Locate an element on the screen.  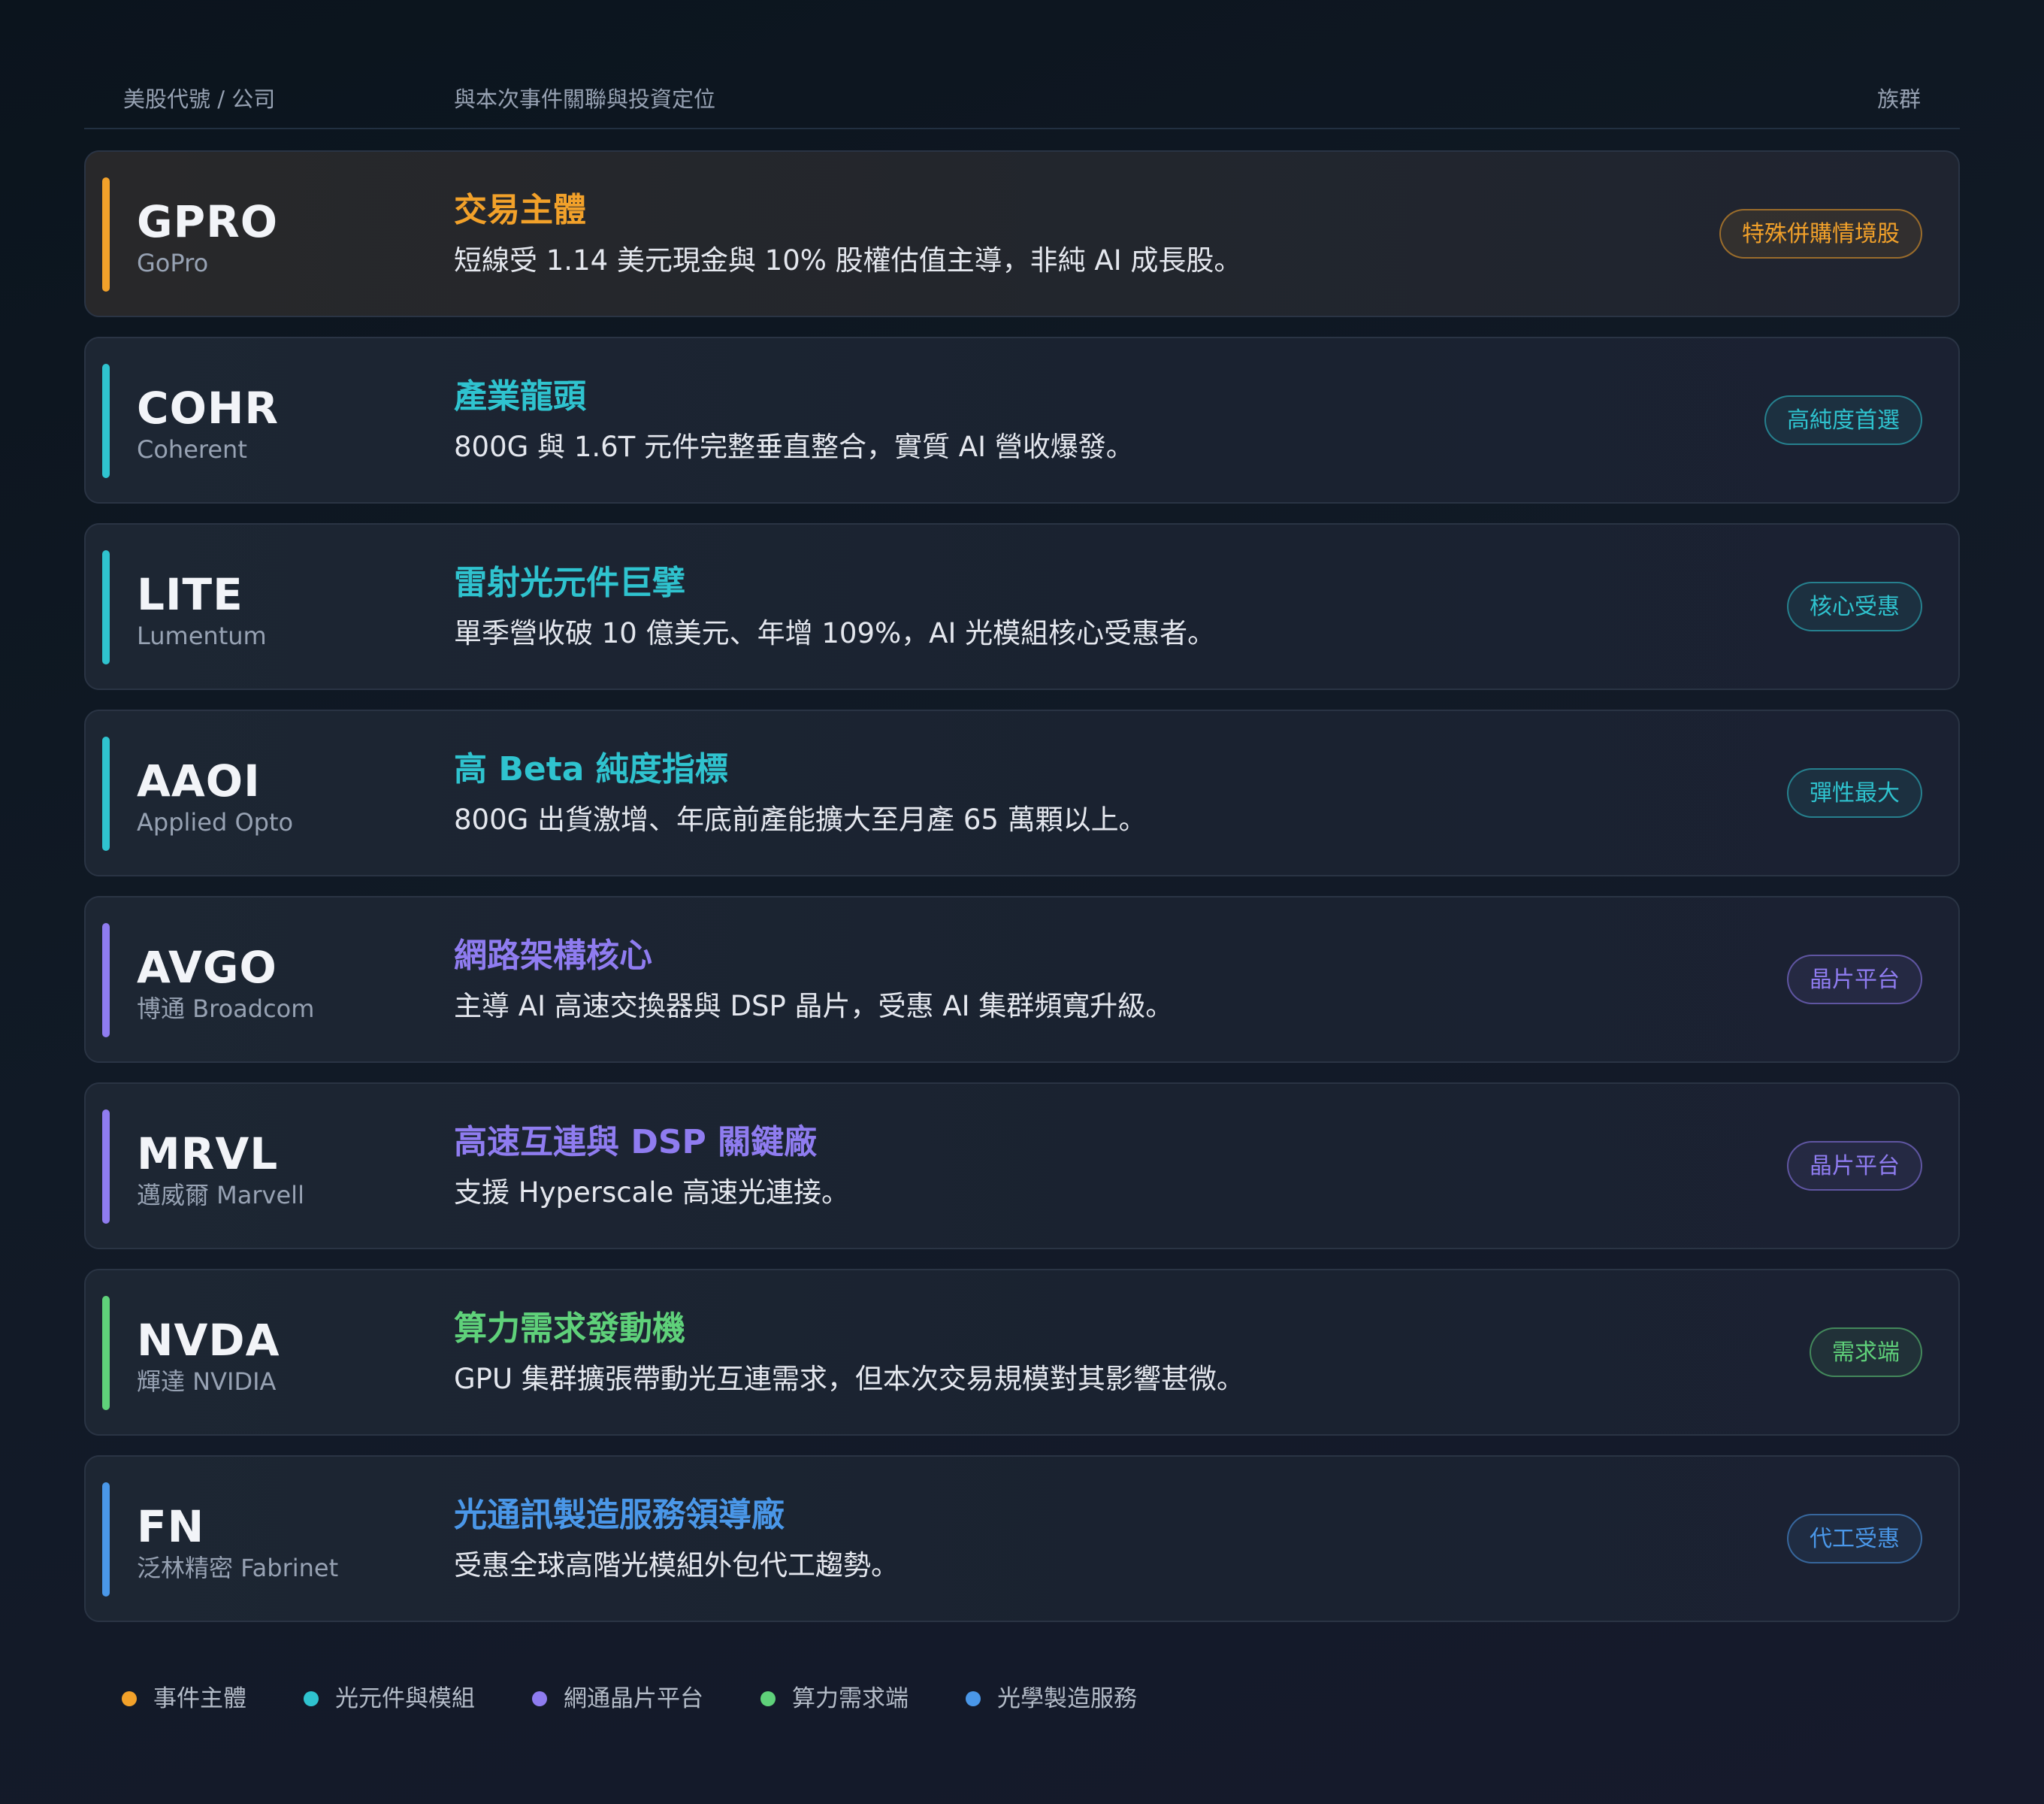
legend-item: 算力需求端 is located at coordinates (834, 1699).